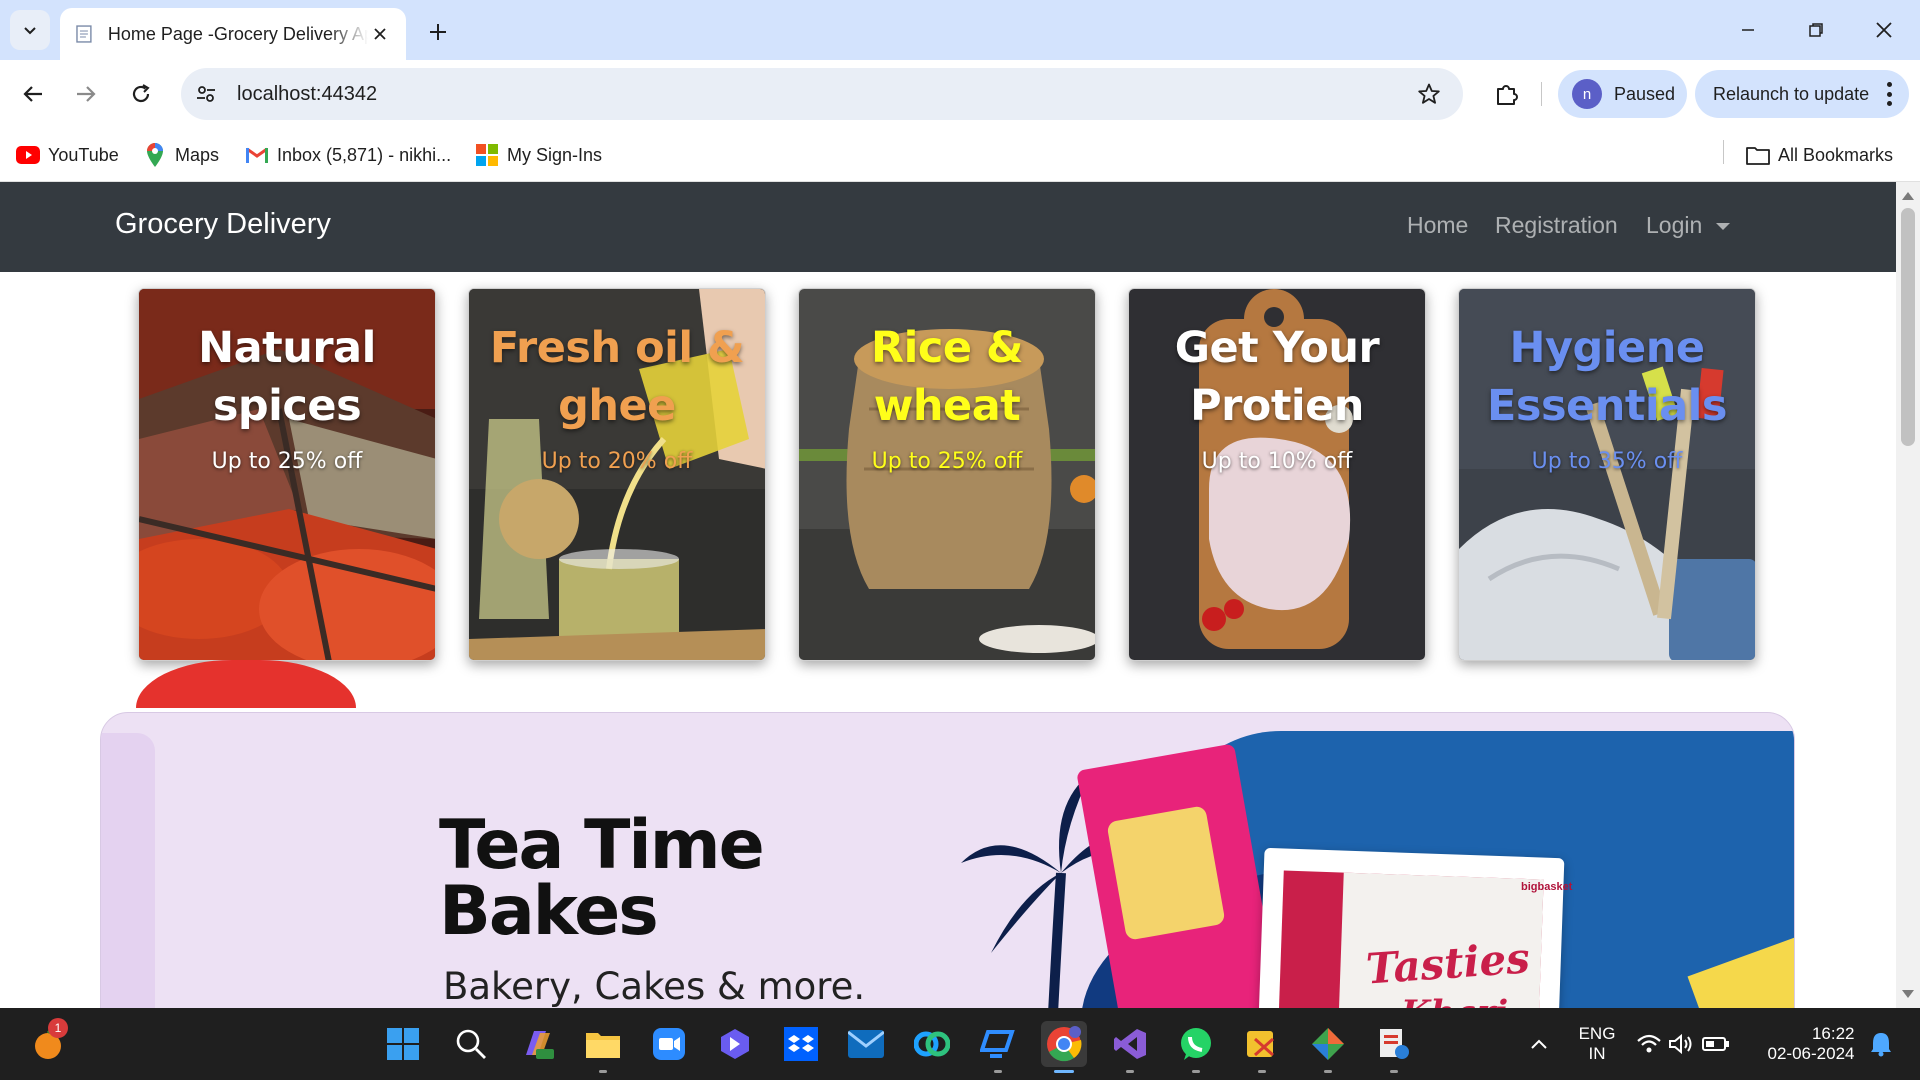 The image size is (1920, 1080). I want to click on reload-button, so click(141, 94).